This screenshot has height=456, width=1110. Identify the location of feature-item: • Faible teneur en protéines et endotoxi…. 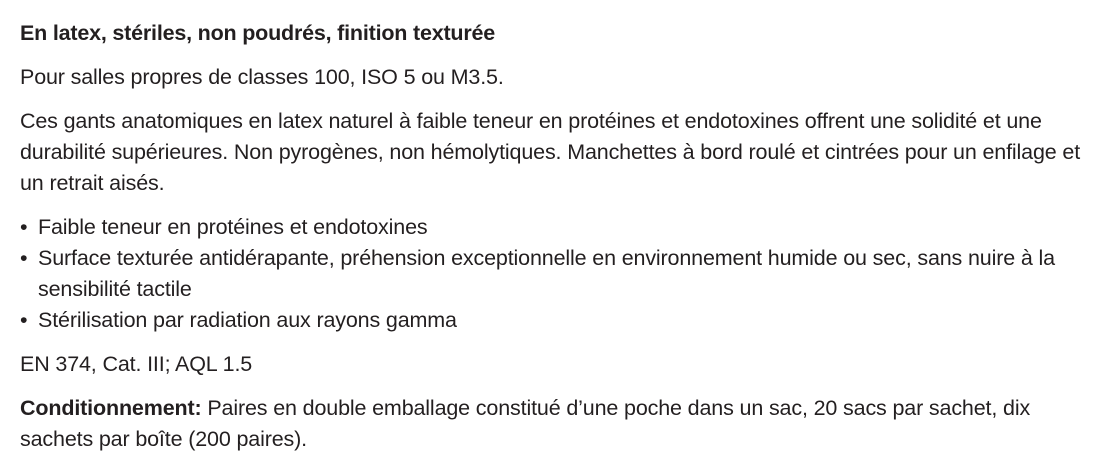
(555, 227).